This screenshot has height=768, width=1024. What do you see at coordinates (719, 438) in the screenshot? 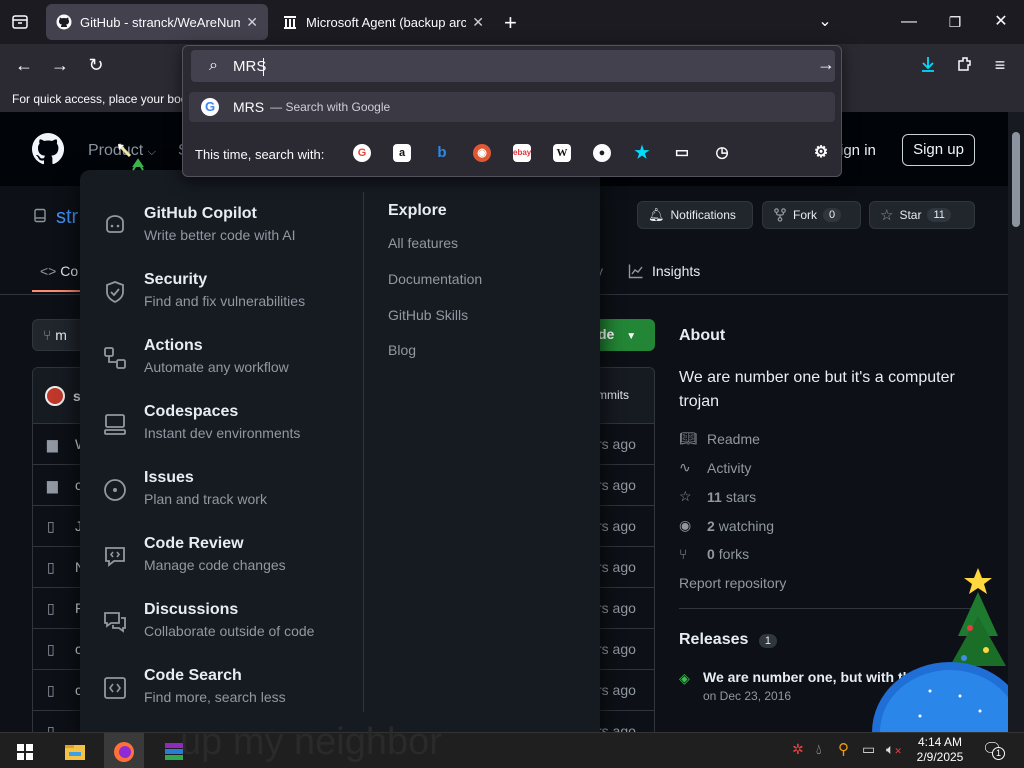
I see `readme-link: 📖︎ Readme` at bounding box center [719, 438].